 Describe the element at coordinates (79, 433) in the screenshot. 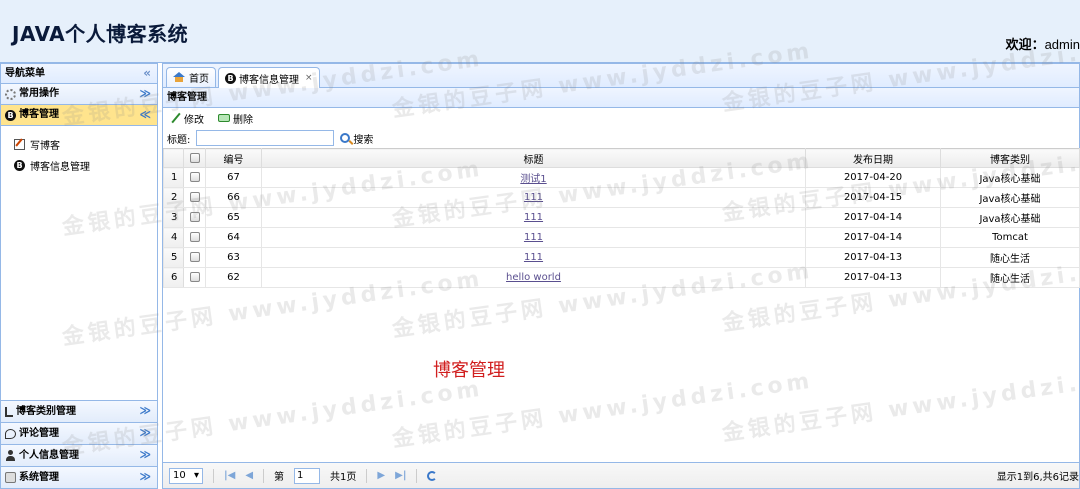

I see `section-comment-manage: 评论管理 ≫` at that location.